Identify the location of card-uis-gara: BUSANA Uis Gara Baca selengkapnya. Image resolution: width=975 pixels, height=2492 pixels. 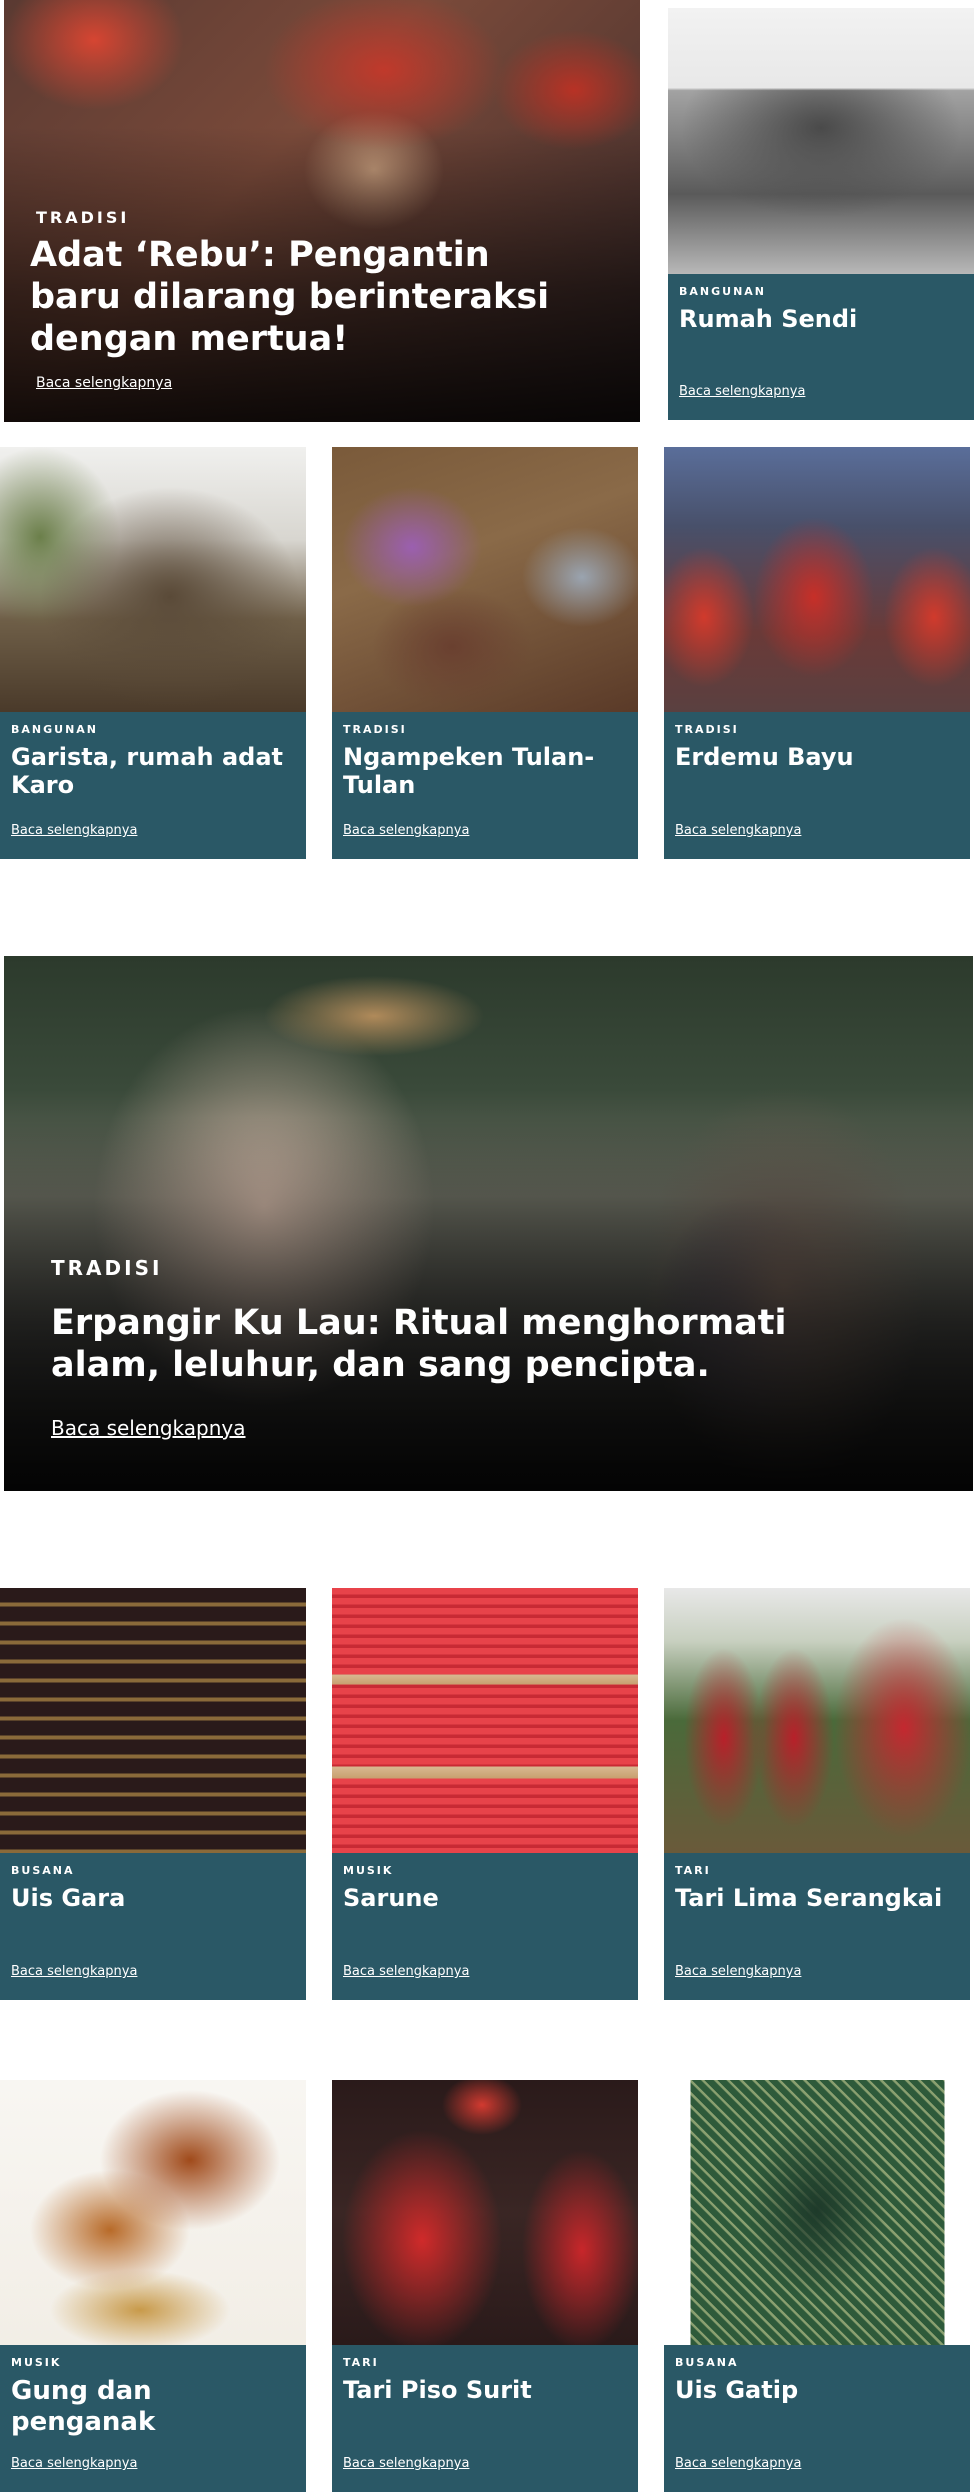
(153, 1794).